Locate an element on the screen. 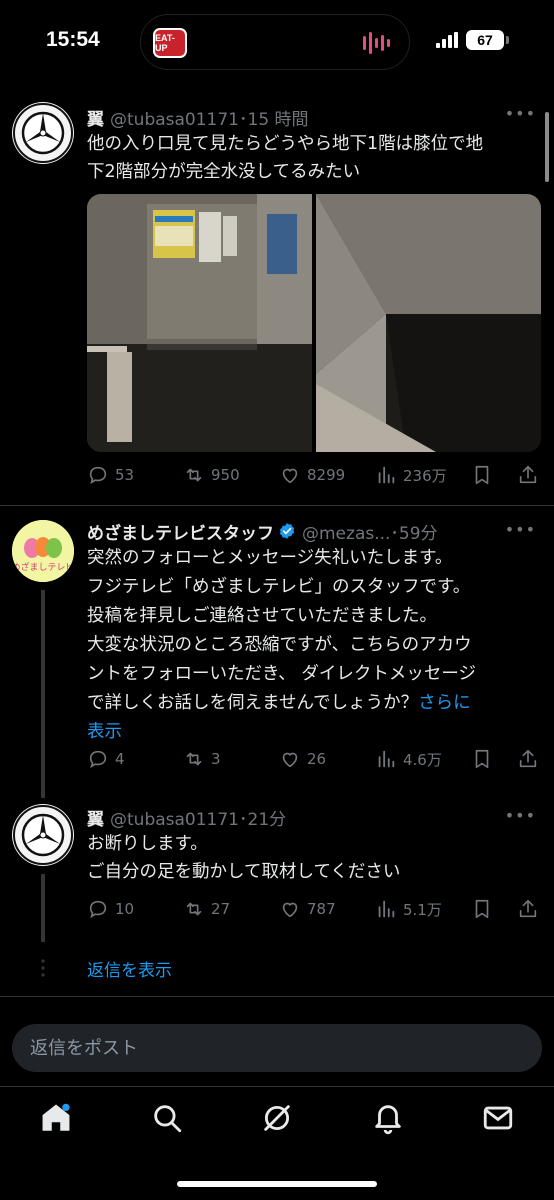 The height and width of the screenshot is (1200, 554). view-count: 236万 is located at coordinates (425, 475).